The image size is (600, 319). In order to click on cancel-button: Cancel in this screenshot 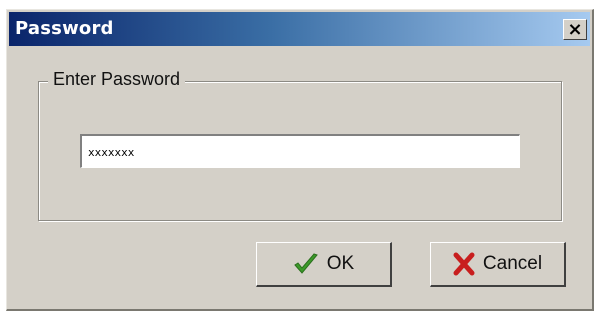, I will do `click(498, 264)`.